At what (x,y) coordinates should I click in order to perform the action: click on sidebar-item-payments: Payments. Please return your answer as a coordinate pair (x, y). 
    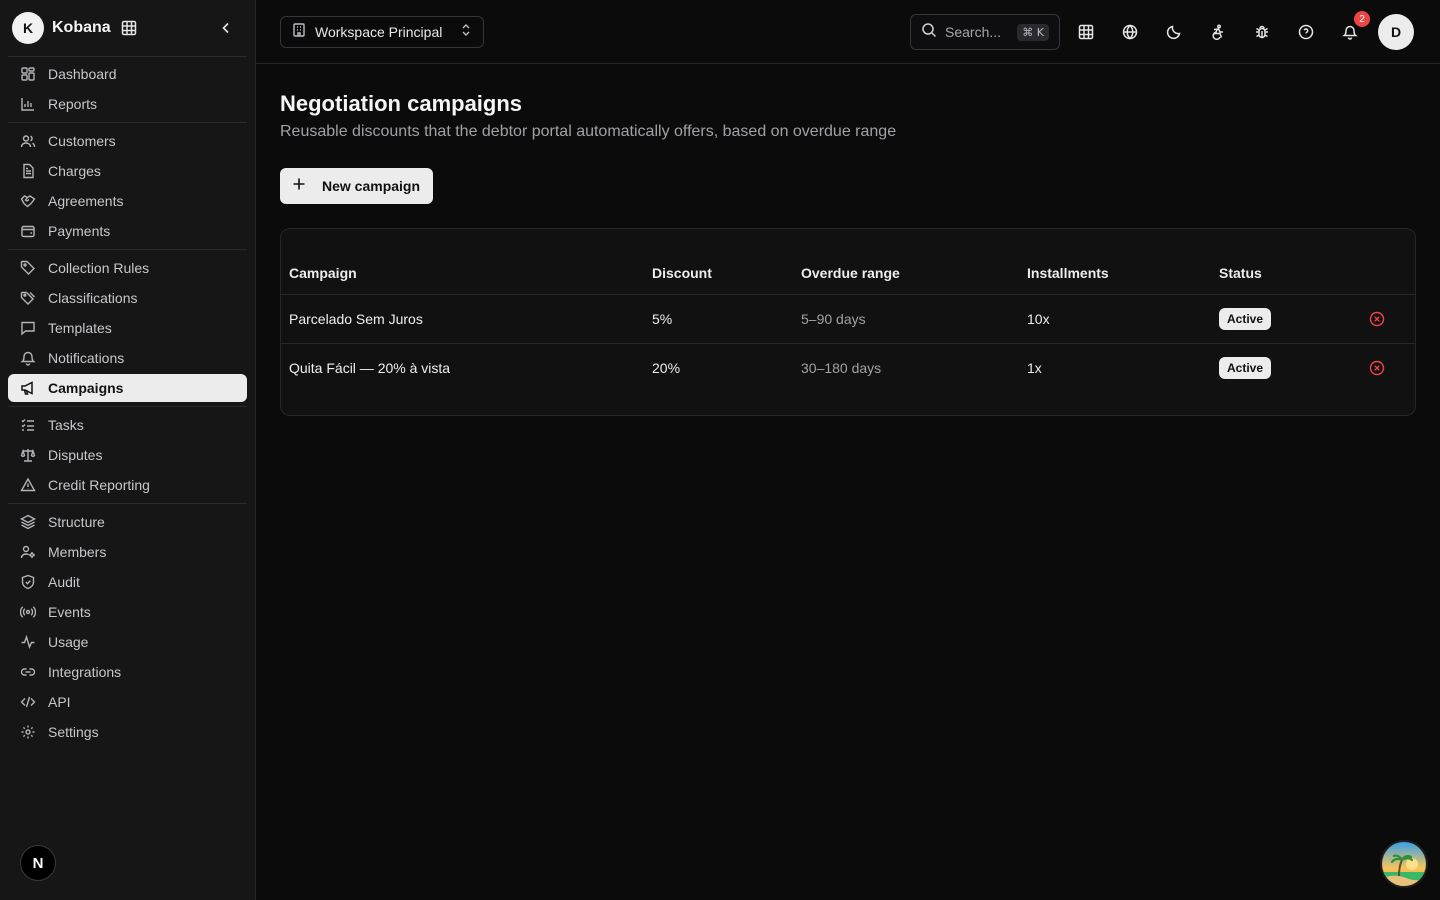
    Looking at the image, I should click on (127, 231).